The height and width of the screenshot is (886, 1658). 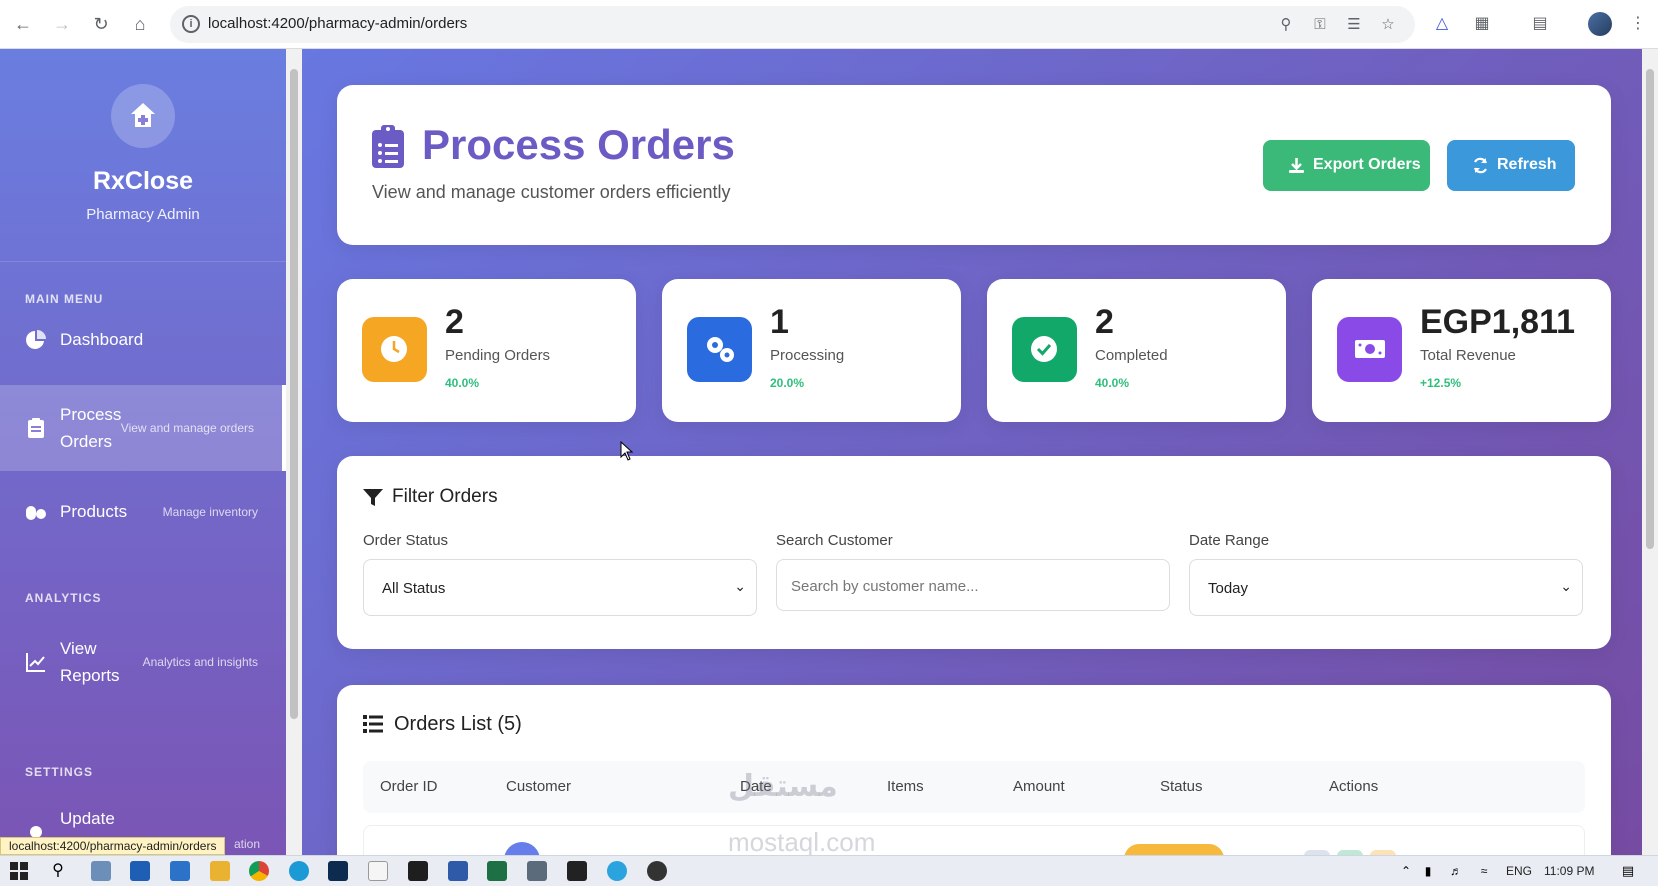 I want to click on stat-card-completed: 2 Completed 40.0%, so click(x=1136, y=350).